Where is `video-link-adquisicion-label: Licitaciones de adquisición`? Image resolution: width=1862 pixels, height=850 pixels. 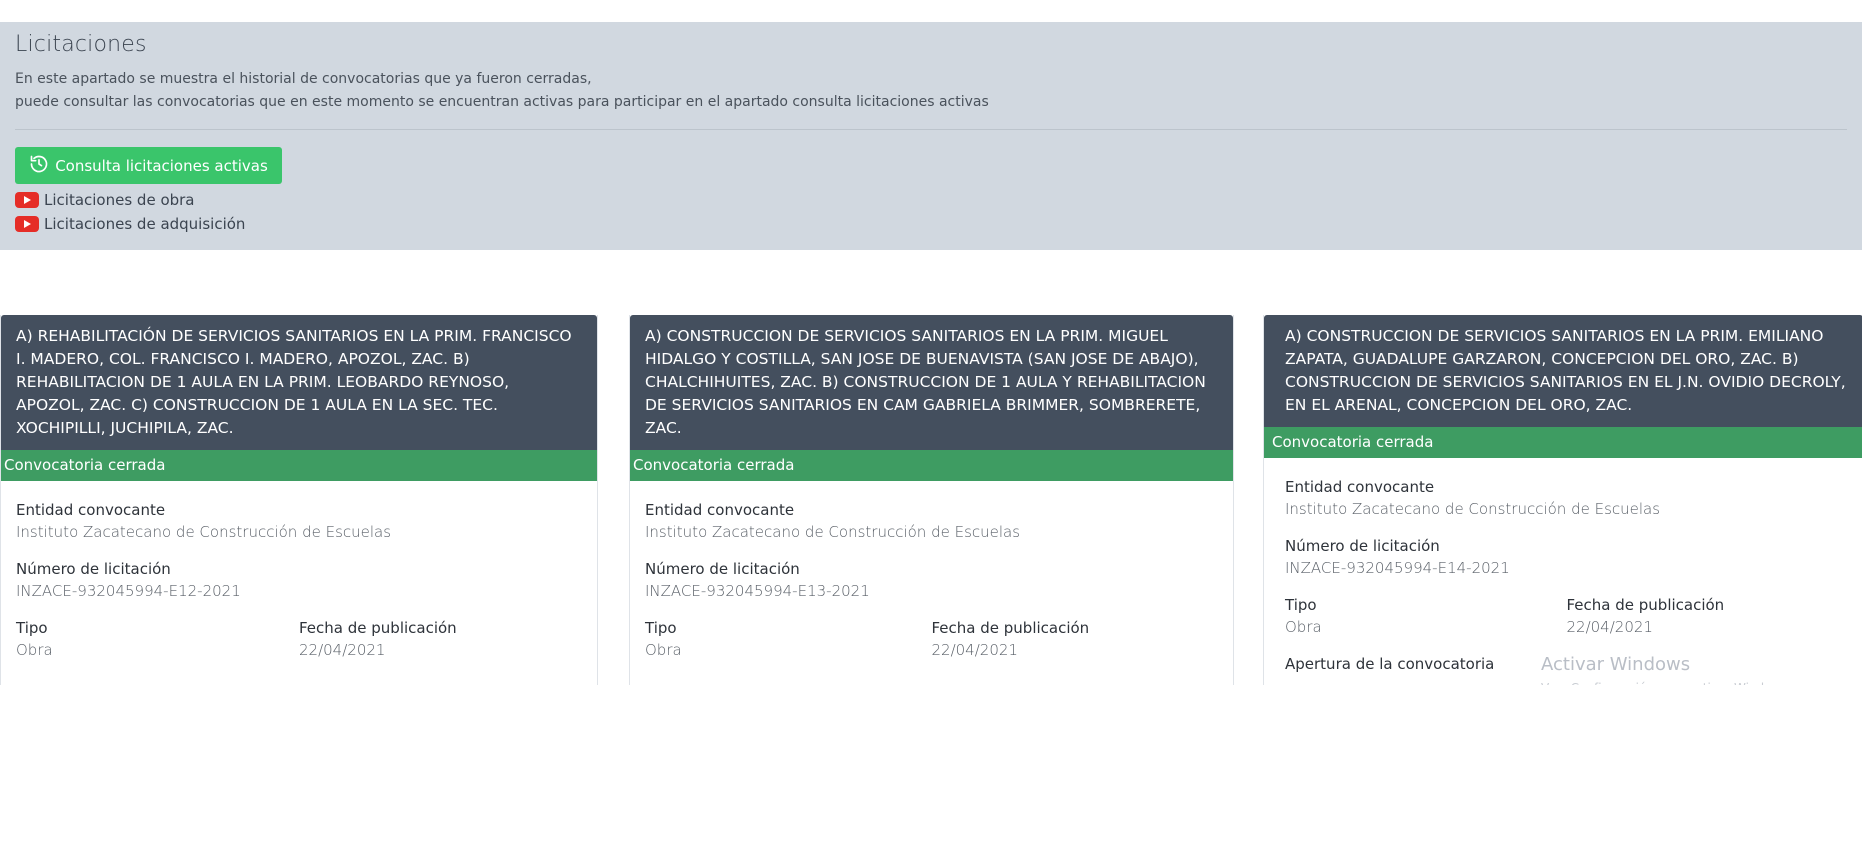
video-link-adquisicion-label: Licitaciones de adquisición is located at coordinates (145, 224).